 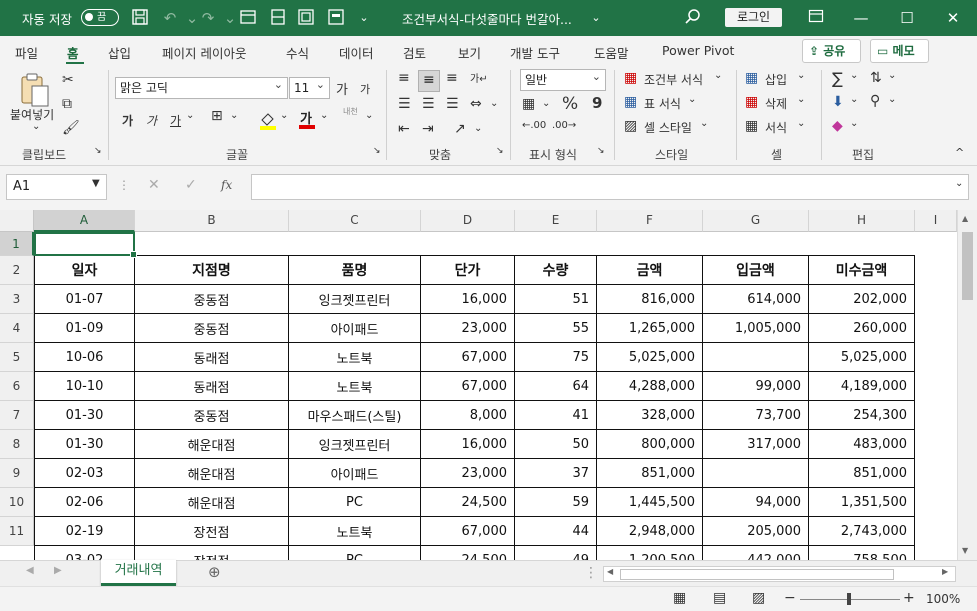 What do you see at coordinates (704, 123) in the screenshot?
I see `cell-styles-dropdown-icon: ⌄` at bounding box center [704, 123].